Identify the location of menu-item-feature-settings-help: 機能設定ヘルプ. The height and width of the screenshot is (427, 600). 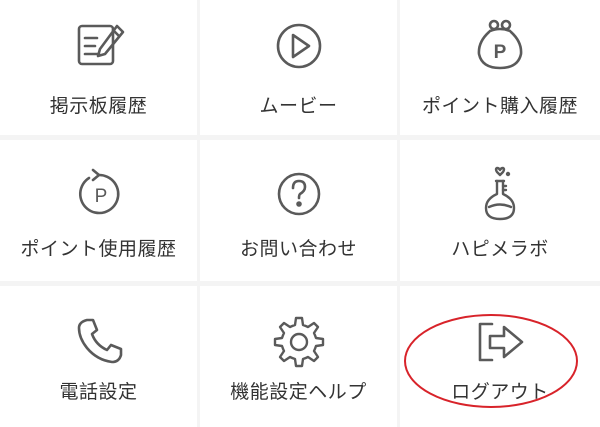
(298, 356).